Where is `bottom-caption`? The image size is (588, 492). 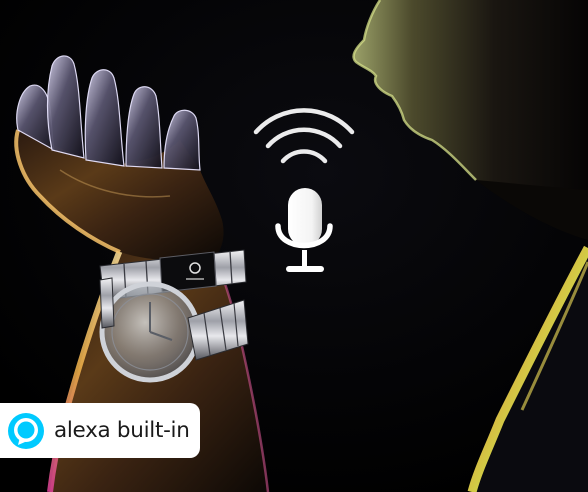
bottom-caption is located at coordinates (264, 485).